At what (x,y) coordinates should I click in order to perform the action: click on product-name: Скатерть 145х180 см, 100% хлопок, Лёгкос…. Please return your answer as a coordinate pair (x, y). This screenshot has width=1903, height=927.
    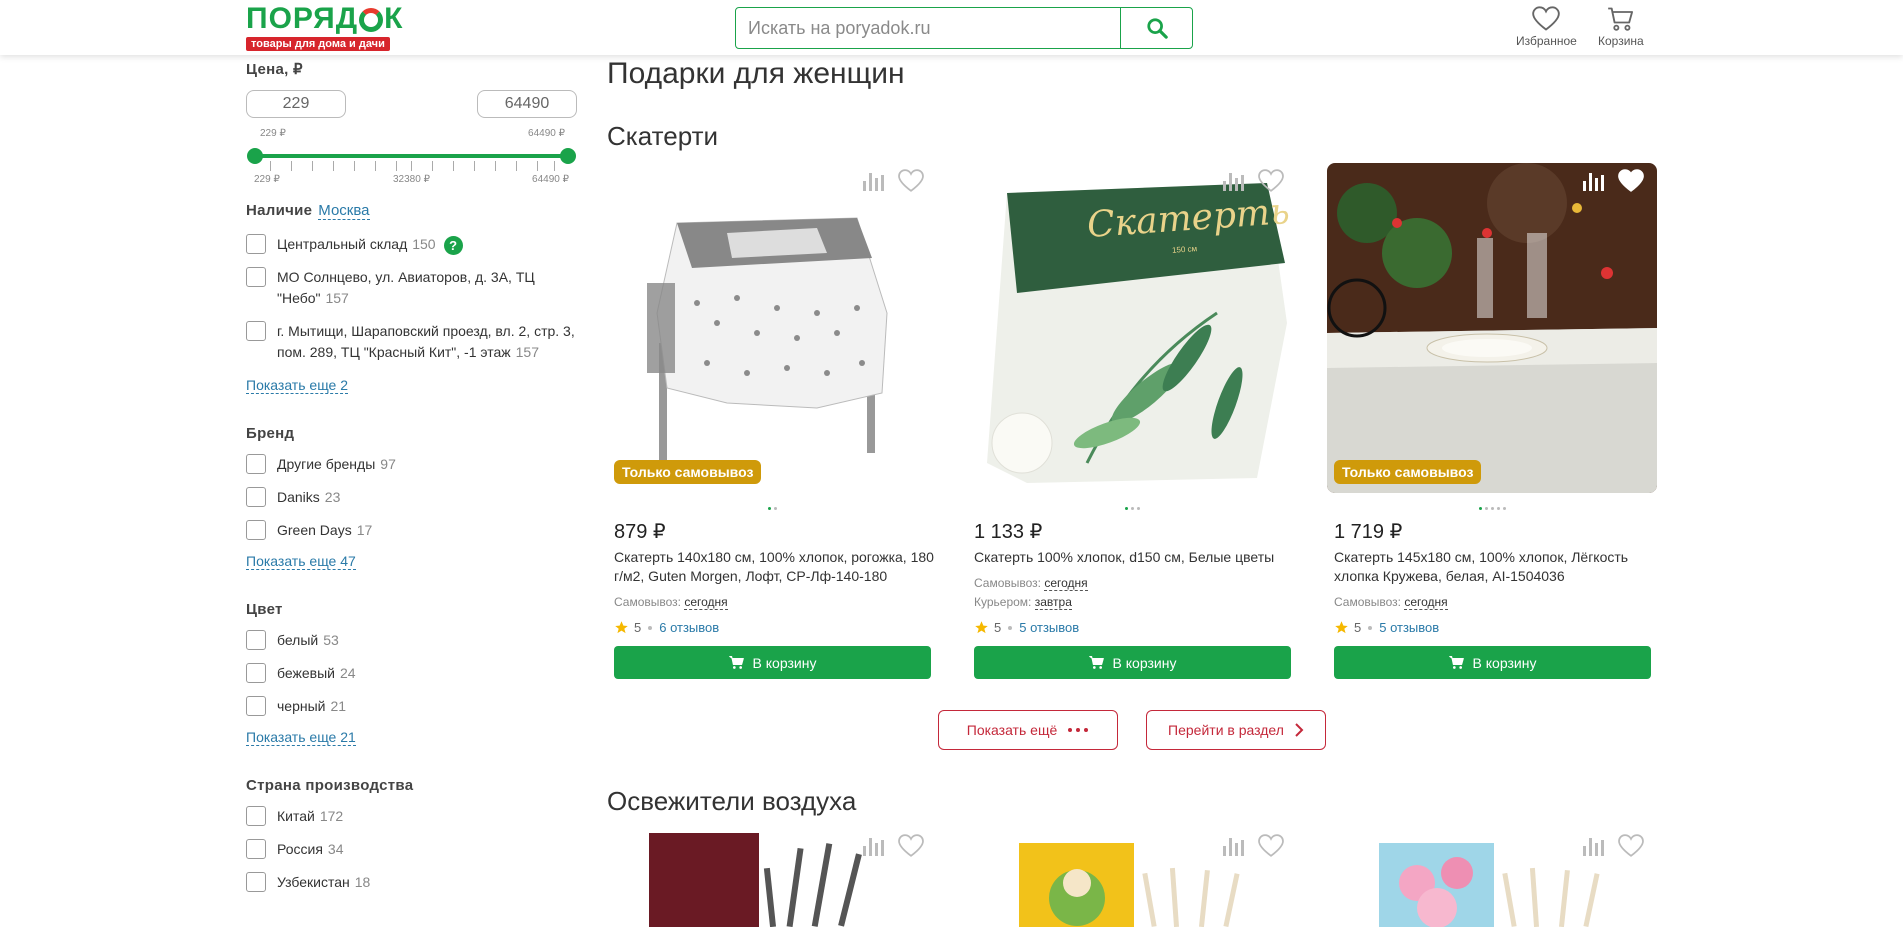
    Looking at the image, I should click on (1494, 567).